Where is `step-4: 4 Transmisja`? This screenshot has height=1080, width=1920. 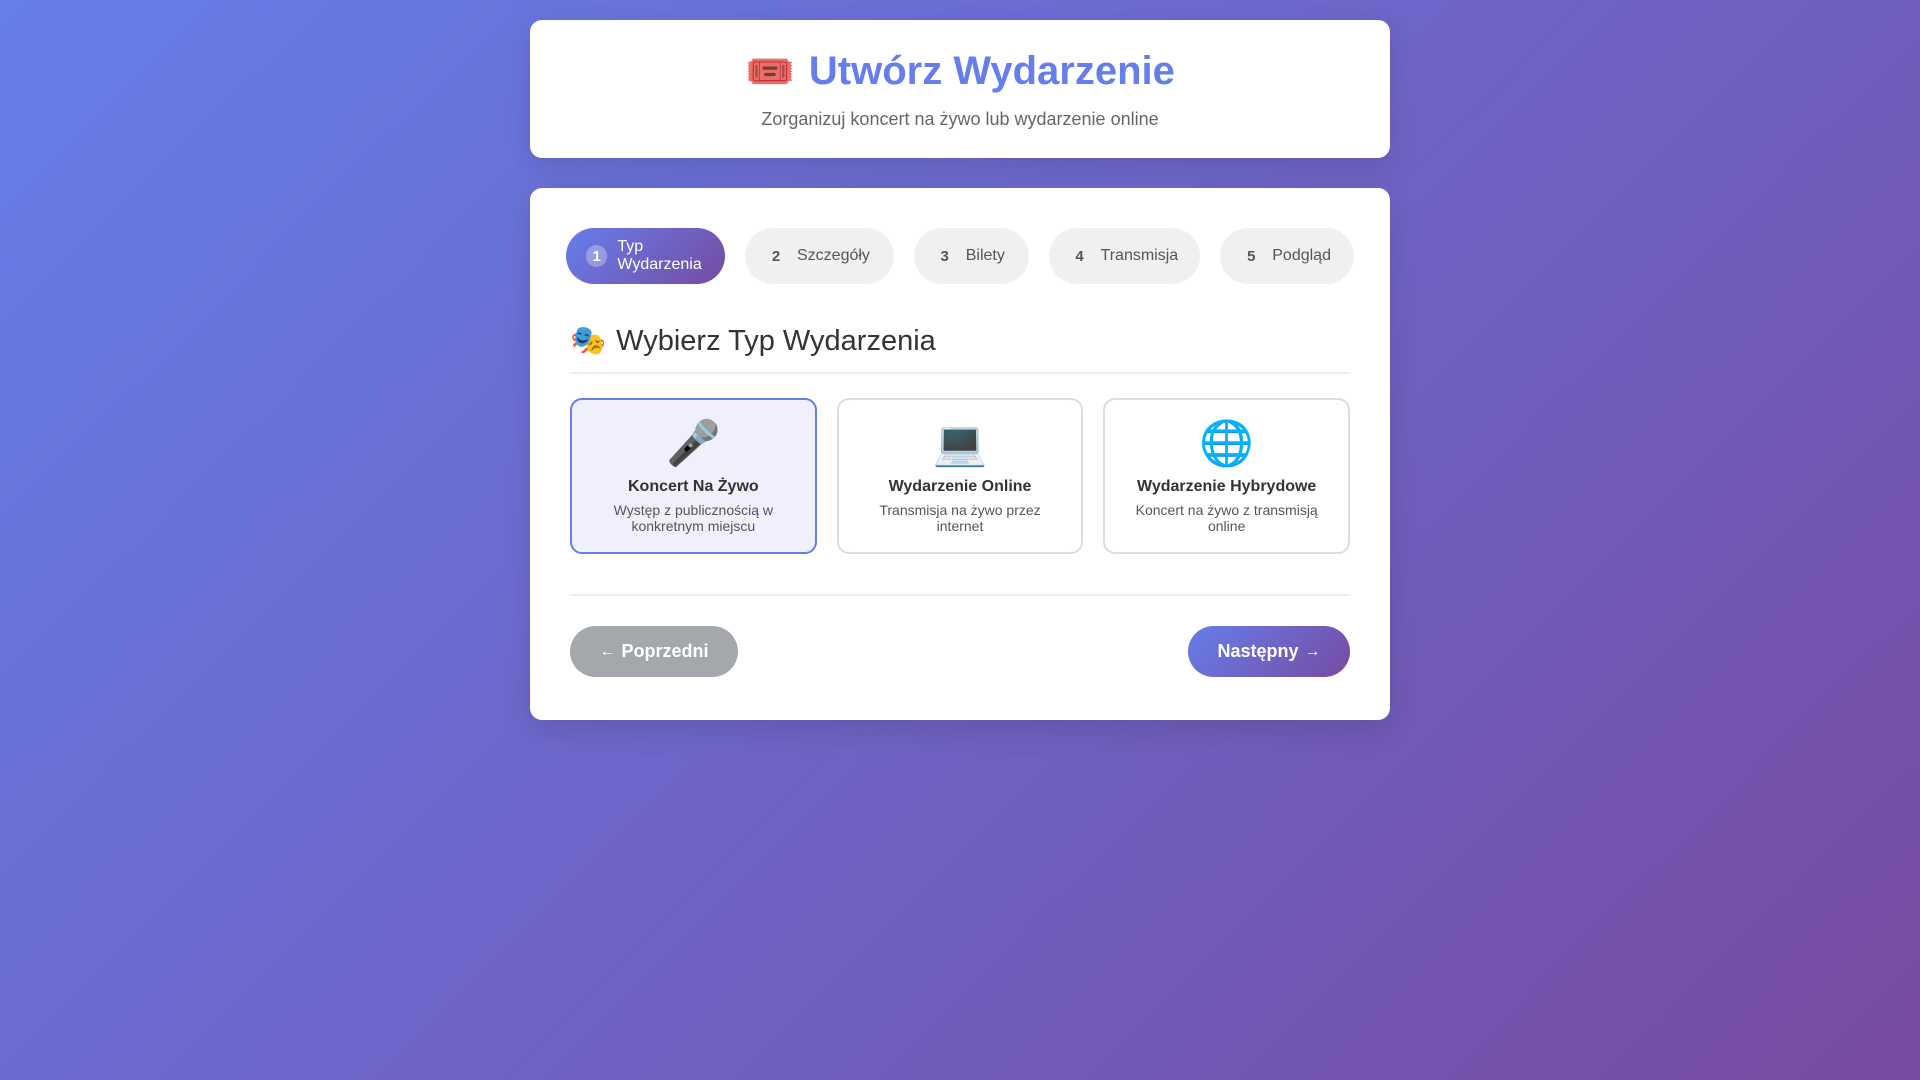 step-4: 4 Transmisja is located at coordinates (1124, 256).